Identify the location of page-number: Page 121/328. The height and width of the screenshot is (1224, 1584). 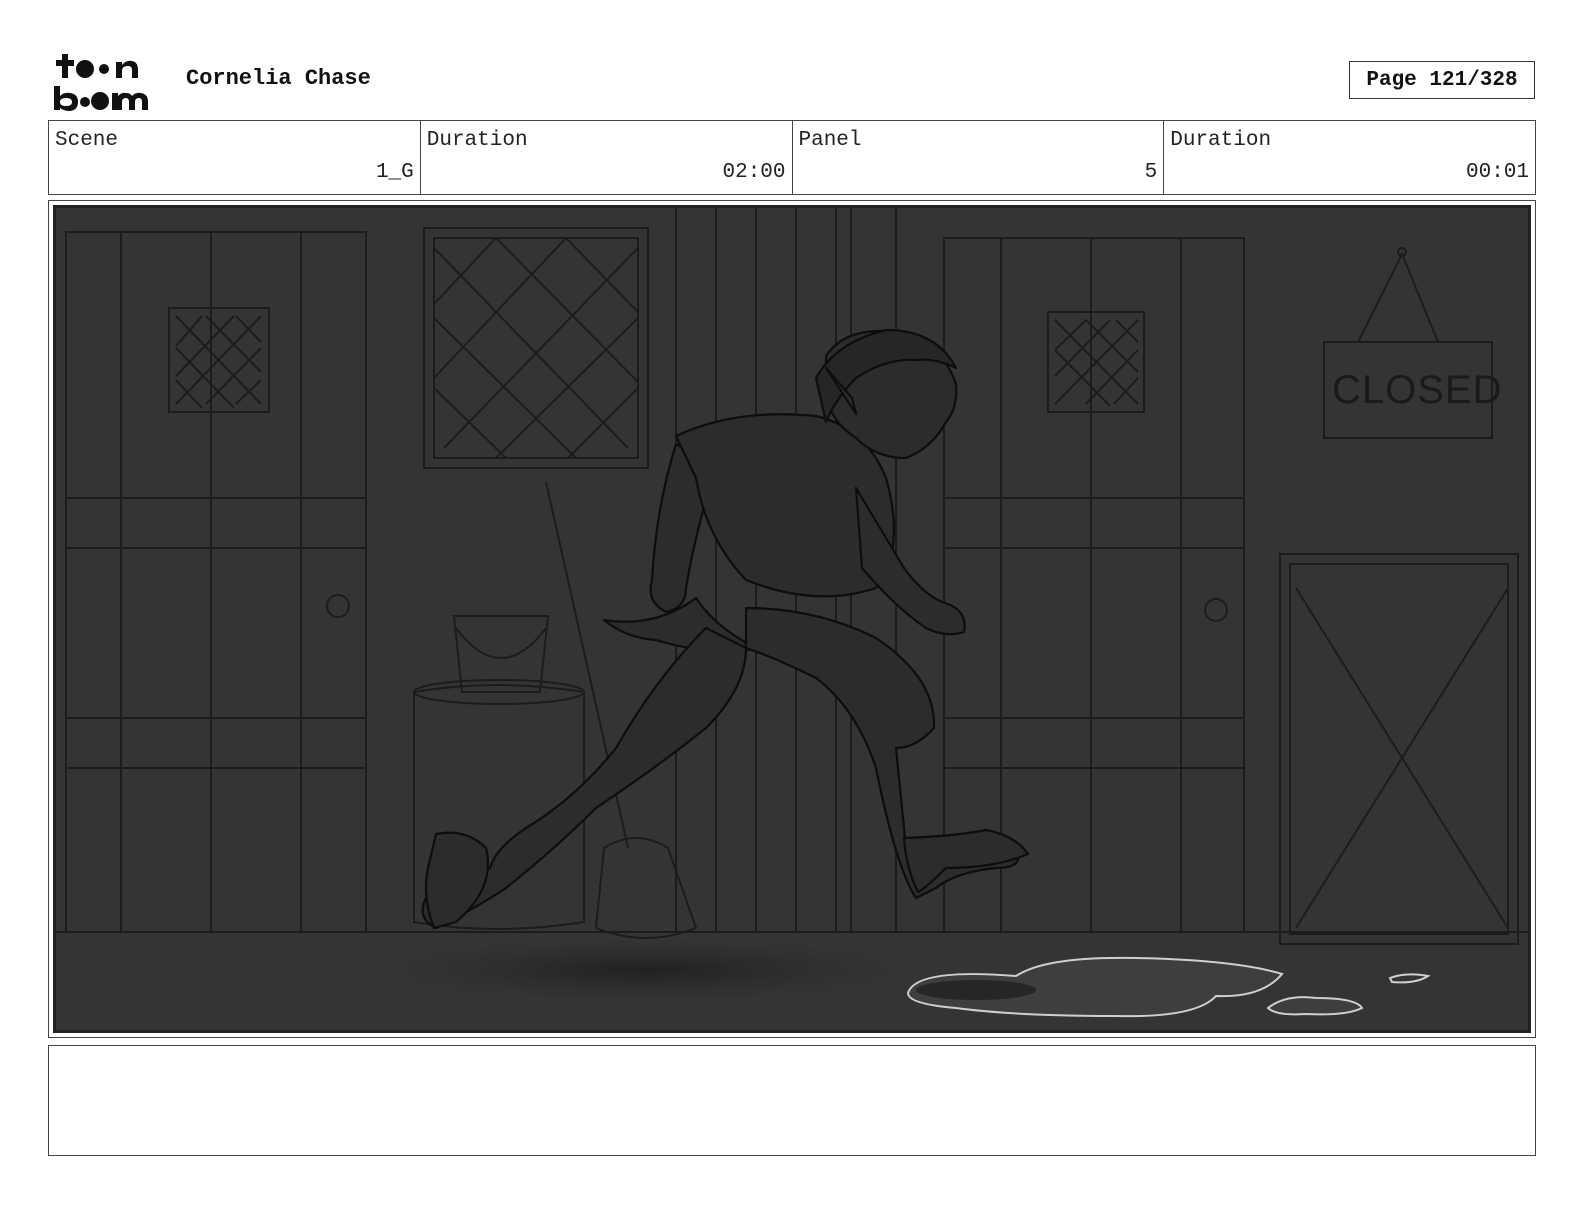
(1442, 80).